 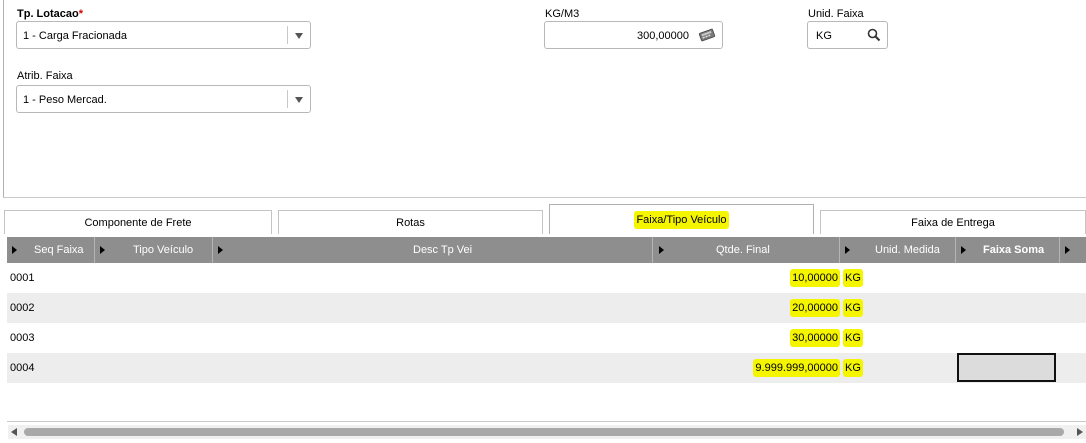 What do you see at coordinates (14, 432) in the screenshot?
I see `scroll-left-arrow-icon` at bounding box center [14, 432].